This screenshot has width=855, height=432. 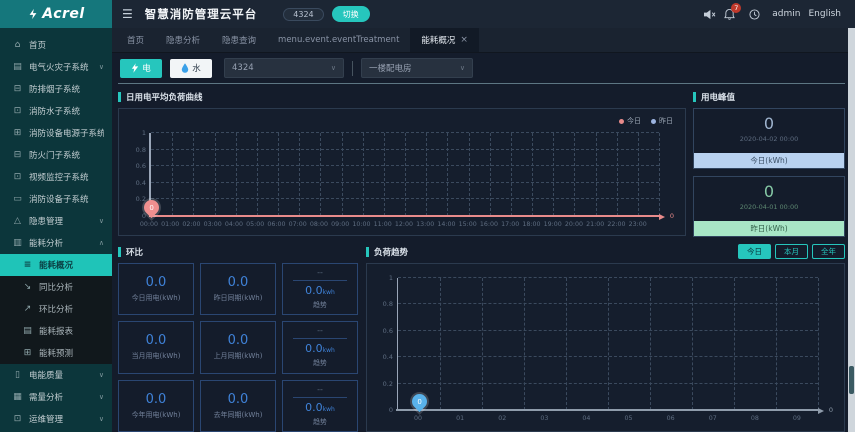 I want to click on trend-range-year-button: 全年, so click(x=828, y=251).